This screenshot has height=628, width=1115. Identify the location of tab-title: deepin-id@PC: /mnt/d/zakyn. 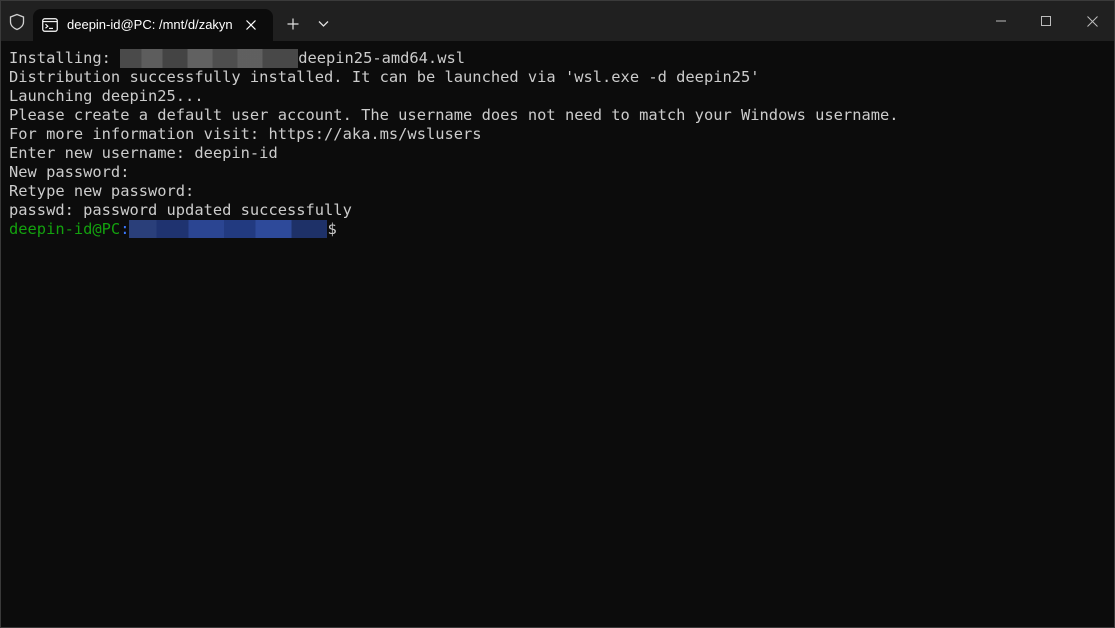
(150, 24).